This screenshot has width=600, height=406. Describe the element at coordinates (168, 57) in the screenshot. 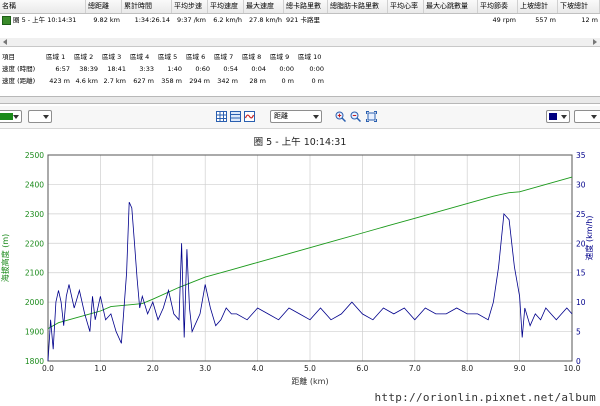

I see `zone-col-header: 區域 5` at that location.